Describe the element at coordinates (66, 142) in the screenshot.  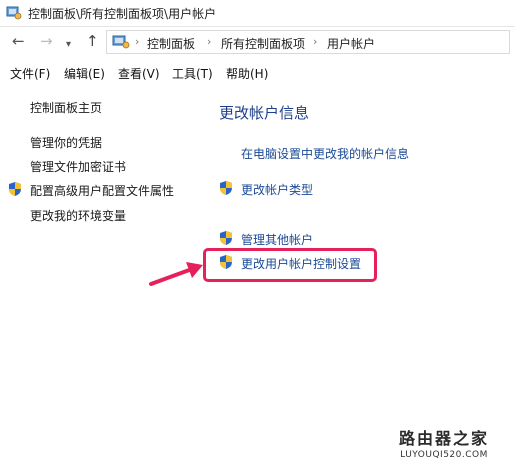
I see `sidebar-item-manage-credentials: 管理你的凭据` at that location.